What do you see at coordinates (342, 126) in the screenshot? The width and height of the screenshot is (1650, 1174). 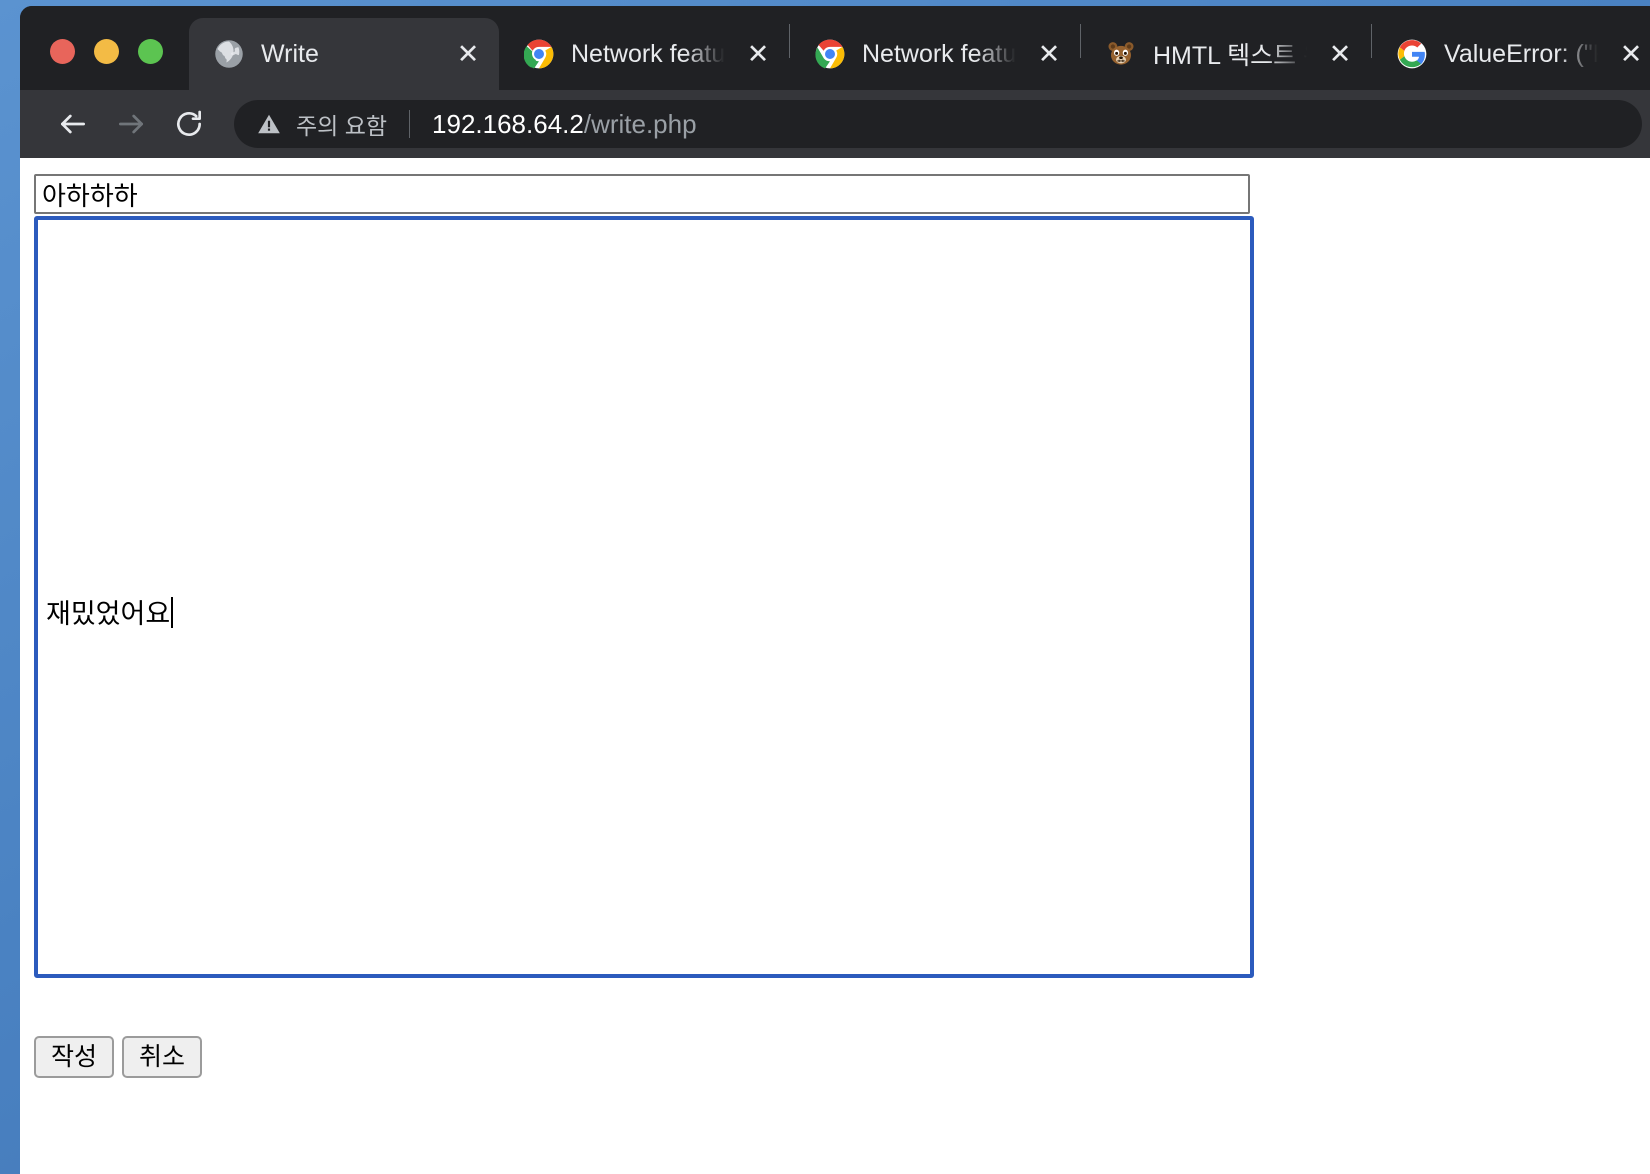 I see `security-status-label: 주의 요함` at bounding box center [342, 126].